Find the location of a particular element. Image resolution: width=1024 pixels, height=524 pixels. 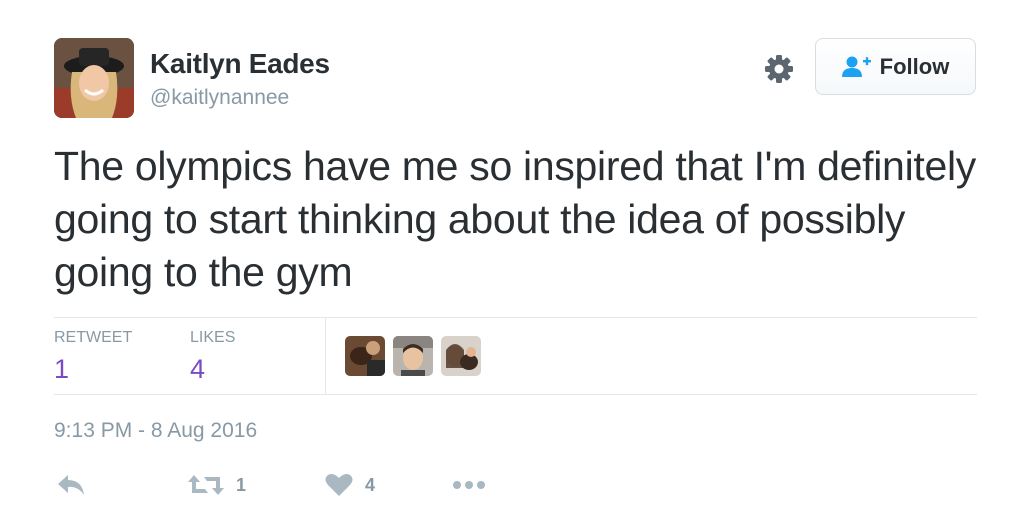

user-handle: @kaitlynannee is located at coordinates (219, 98).